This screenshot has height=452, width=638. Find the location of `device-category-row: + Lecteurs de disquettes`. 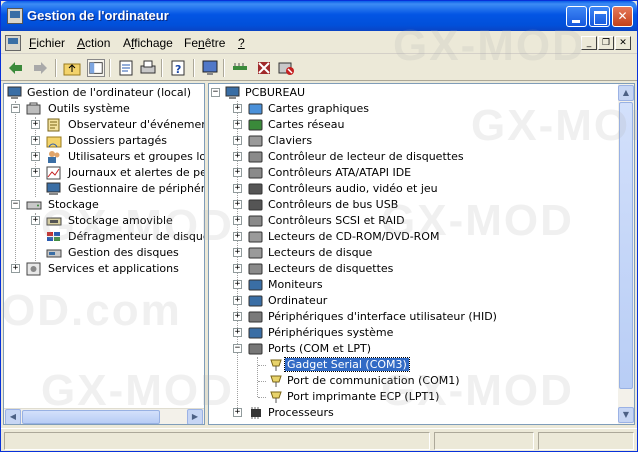

device-category-row: + Lecteurs de disquettes is located at coordinates (302, 269).